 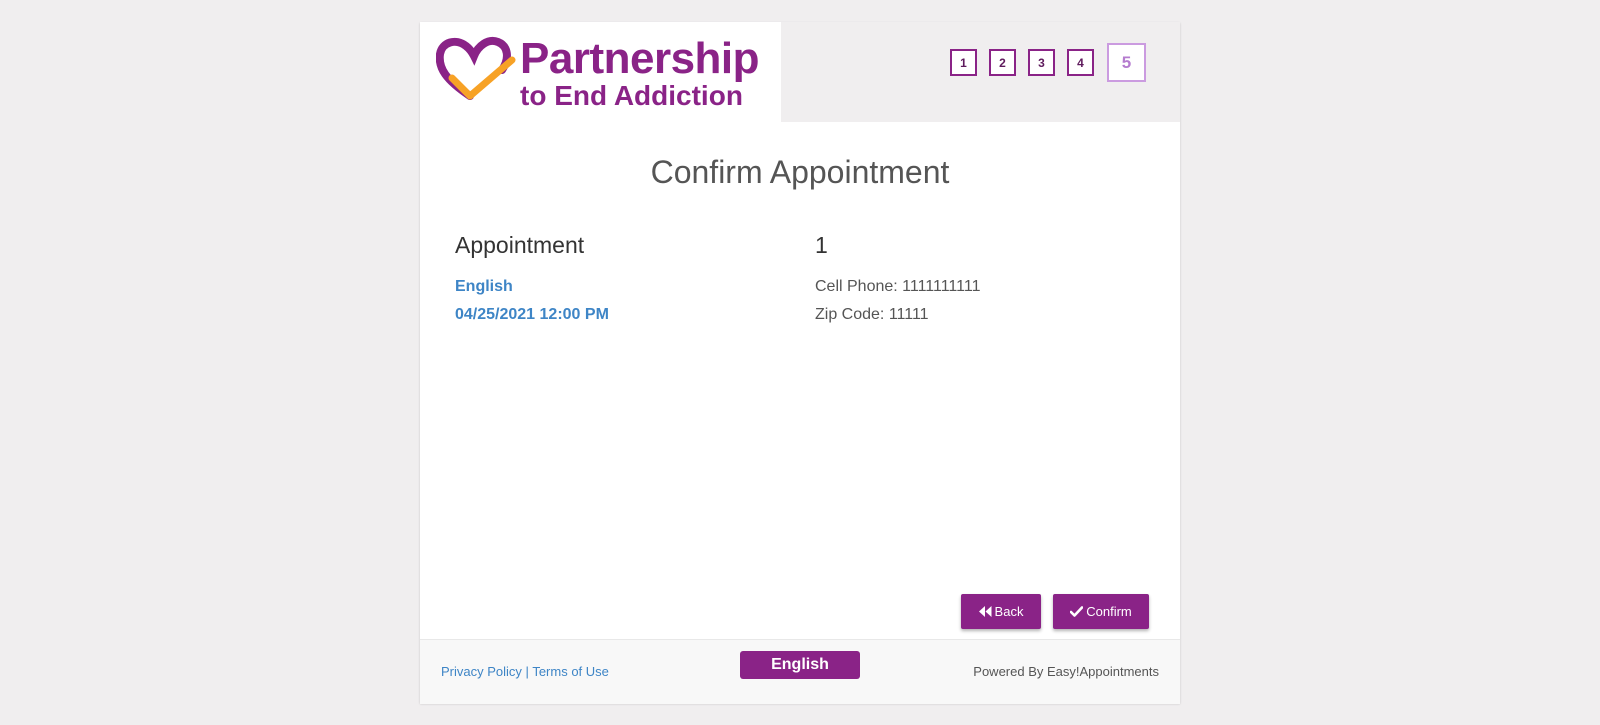 What do you see at coordinates (1002, 62) in the screenshot?
I see `step-2: 2` at bounding box center [1002, 62].